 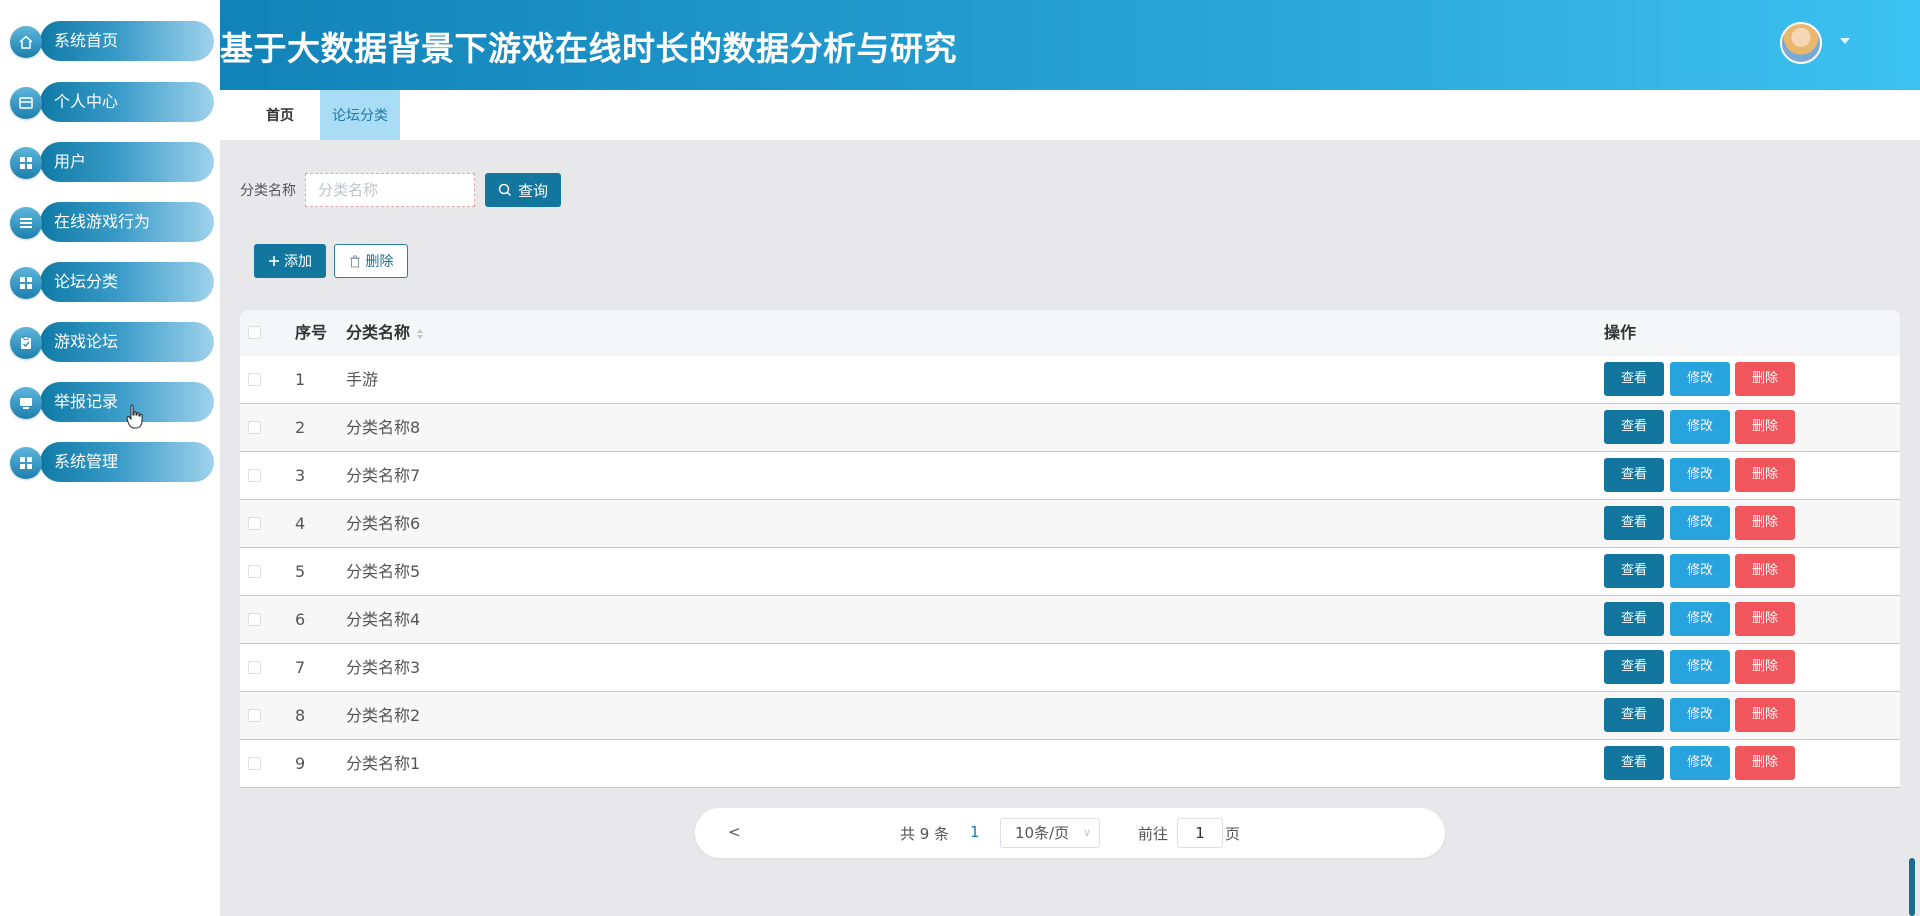 What do you see at coordinates (383, 619) in the screenshot?
I see `row-category-name: 分类名称4` at bounding box center [383, 619].